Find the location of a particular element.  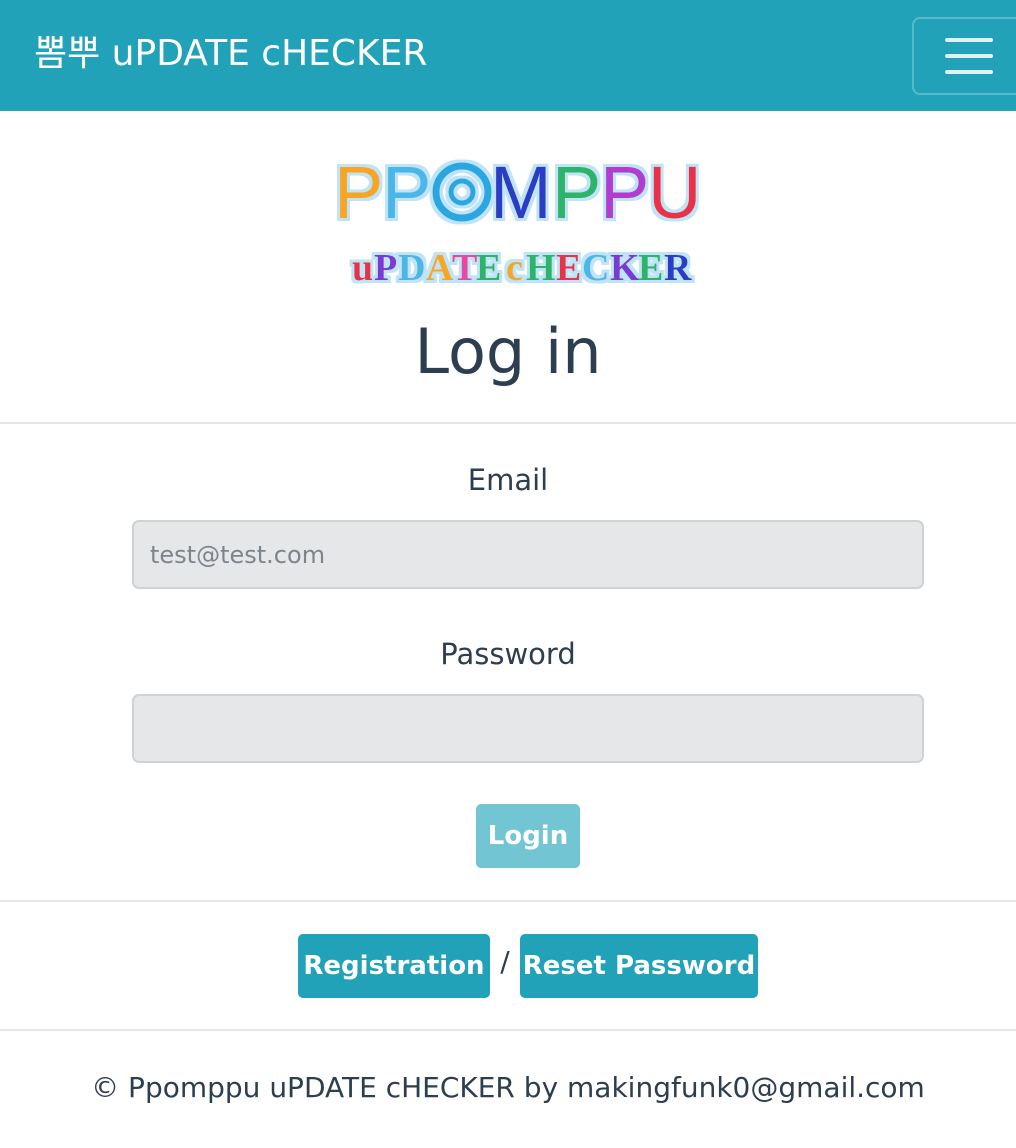

logo-letter: M is located at coordinates (521, 192).